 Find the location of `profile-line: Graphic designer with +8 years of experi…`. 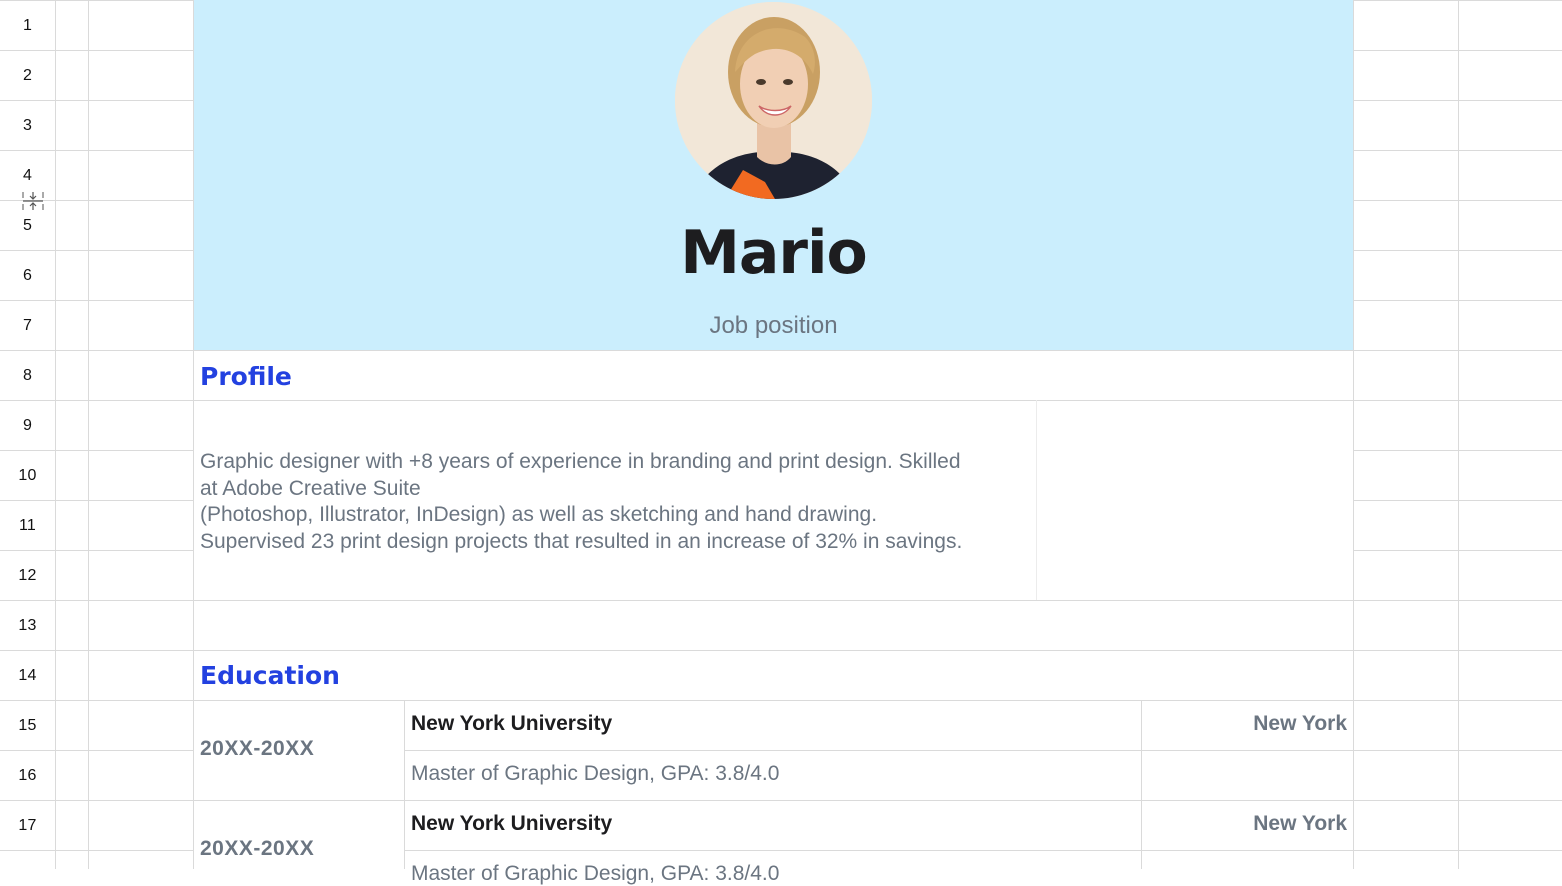

profile-line: Graphic designer with +8 years of experi… is located at coordinates (580, 461).